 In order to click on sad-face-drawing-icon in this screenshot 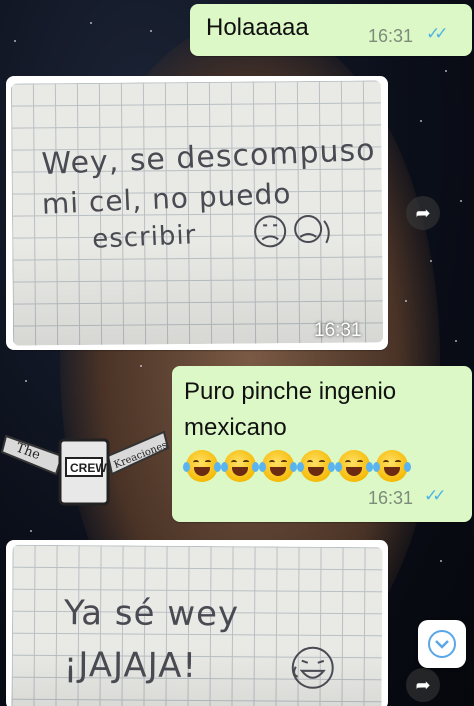, I will do `click(292, 231)`.